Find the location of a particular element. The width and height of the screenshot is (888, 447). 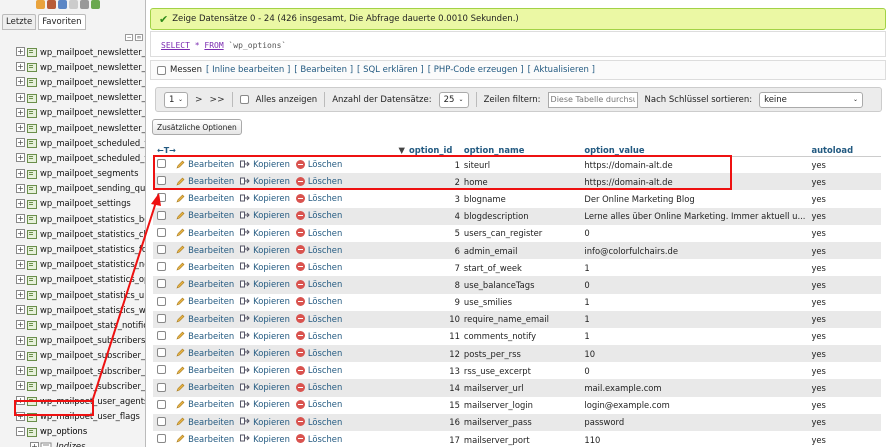

cell-option-name: blogname is located at coordinates (524, 199).